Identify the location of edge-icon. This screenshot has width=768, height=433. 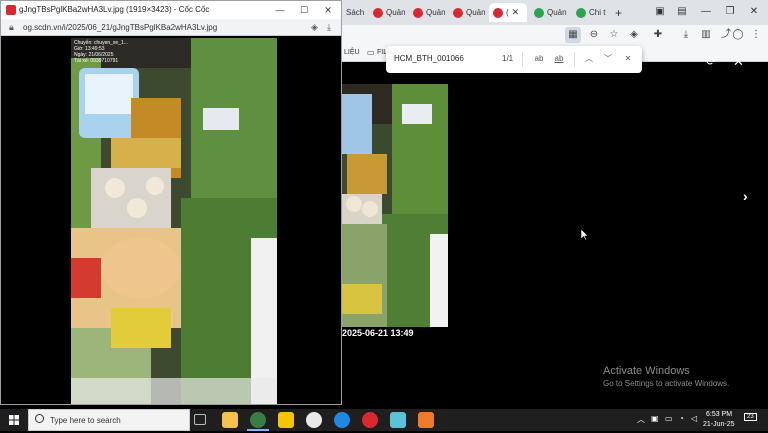
(342, 420).